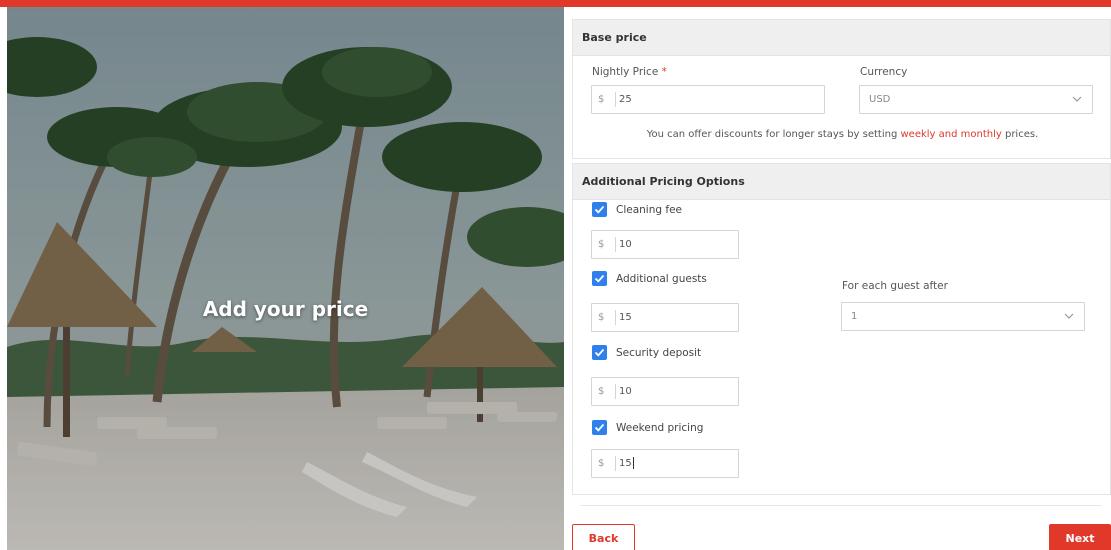  Describe the element at coordinates (841, 38) in the screenshot. I see `base-price-header: Base price` at that location.